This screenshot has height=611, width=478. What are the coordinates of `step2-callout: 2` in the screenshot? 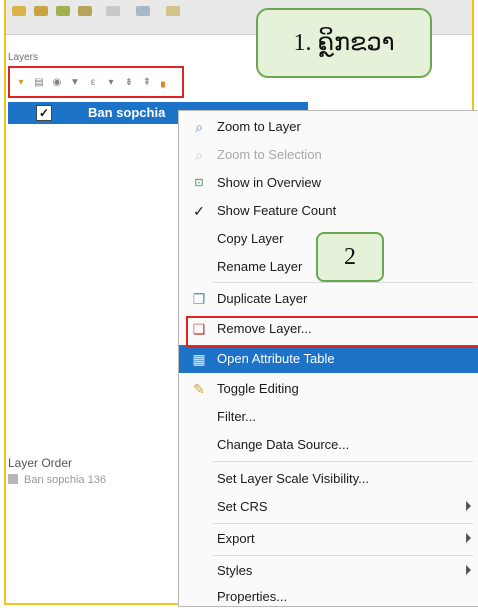 It's located at (350, 257).